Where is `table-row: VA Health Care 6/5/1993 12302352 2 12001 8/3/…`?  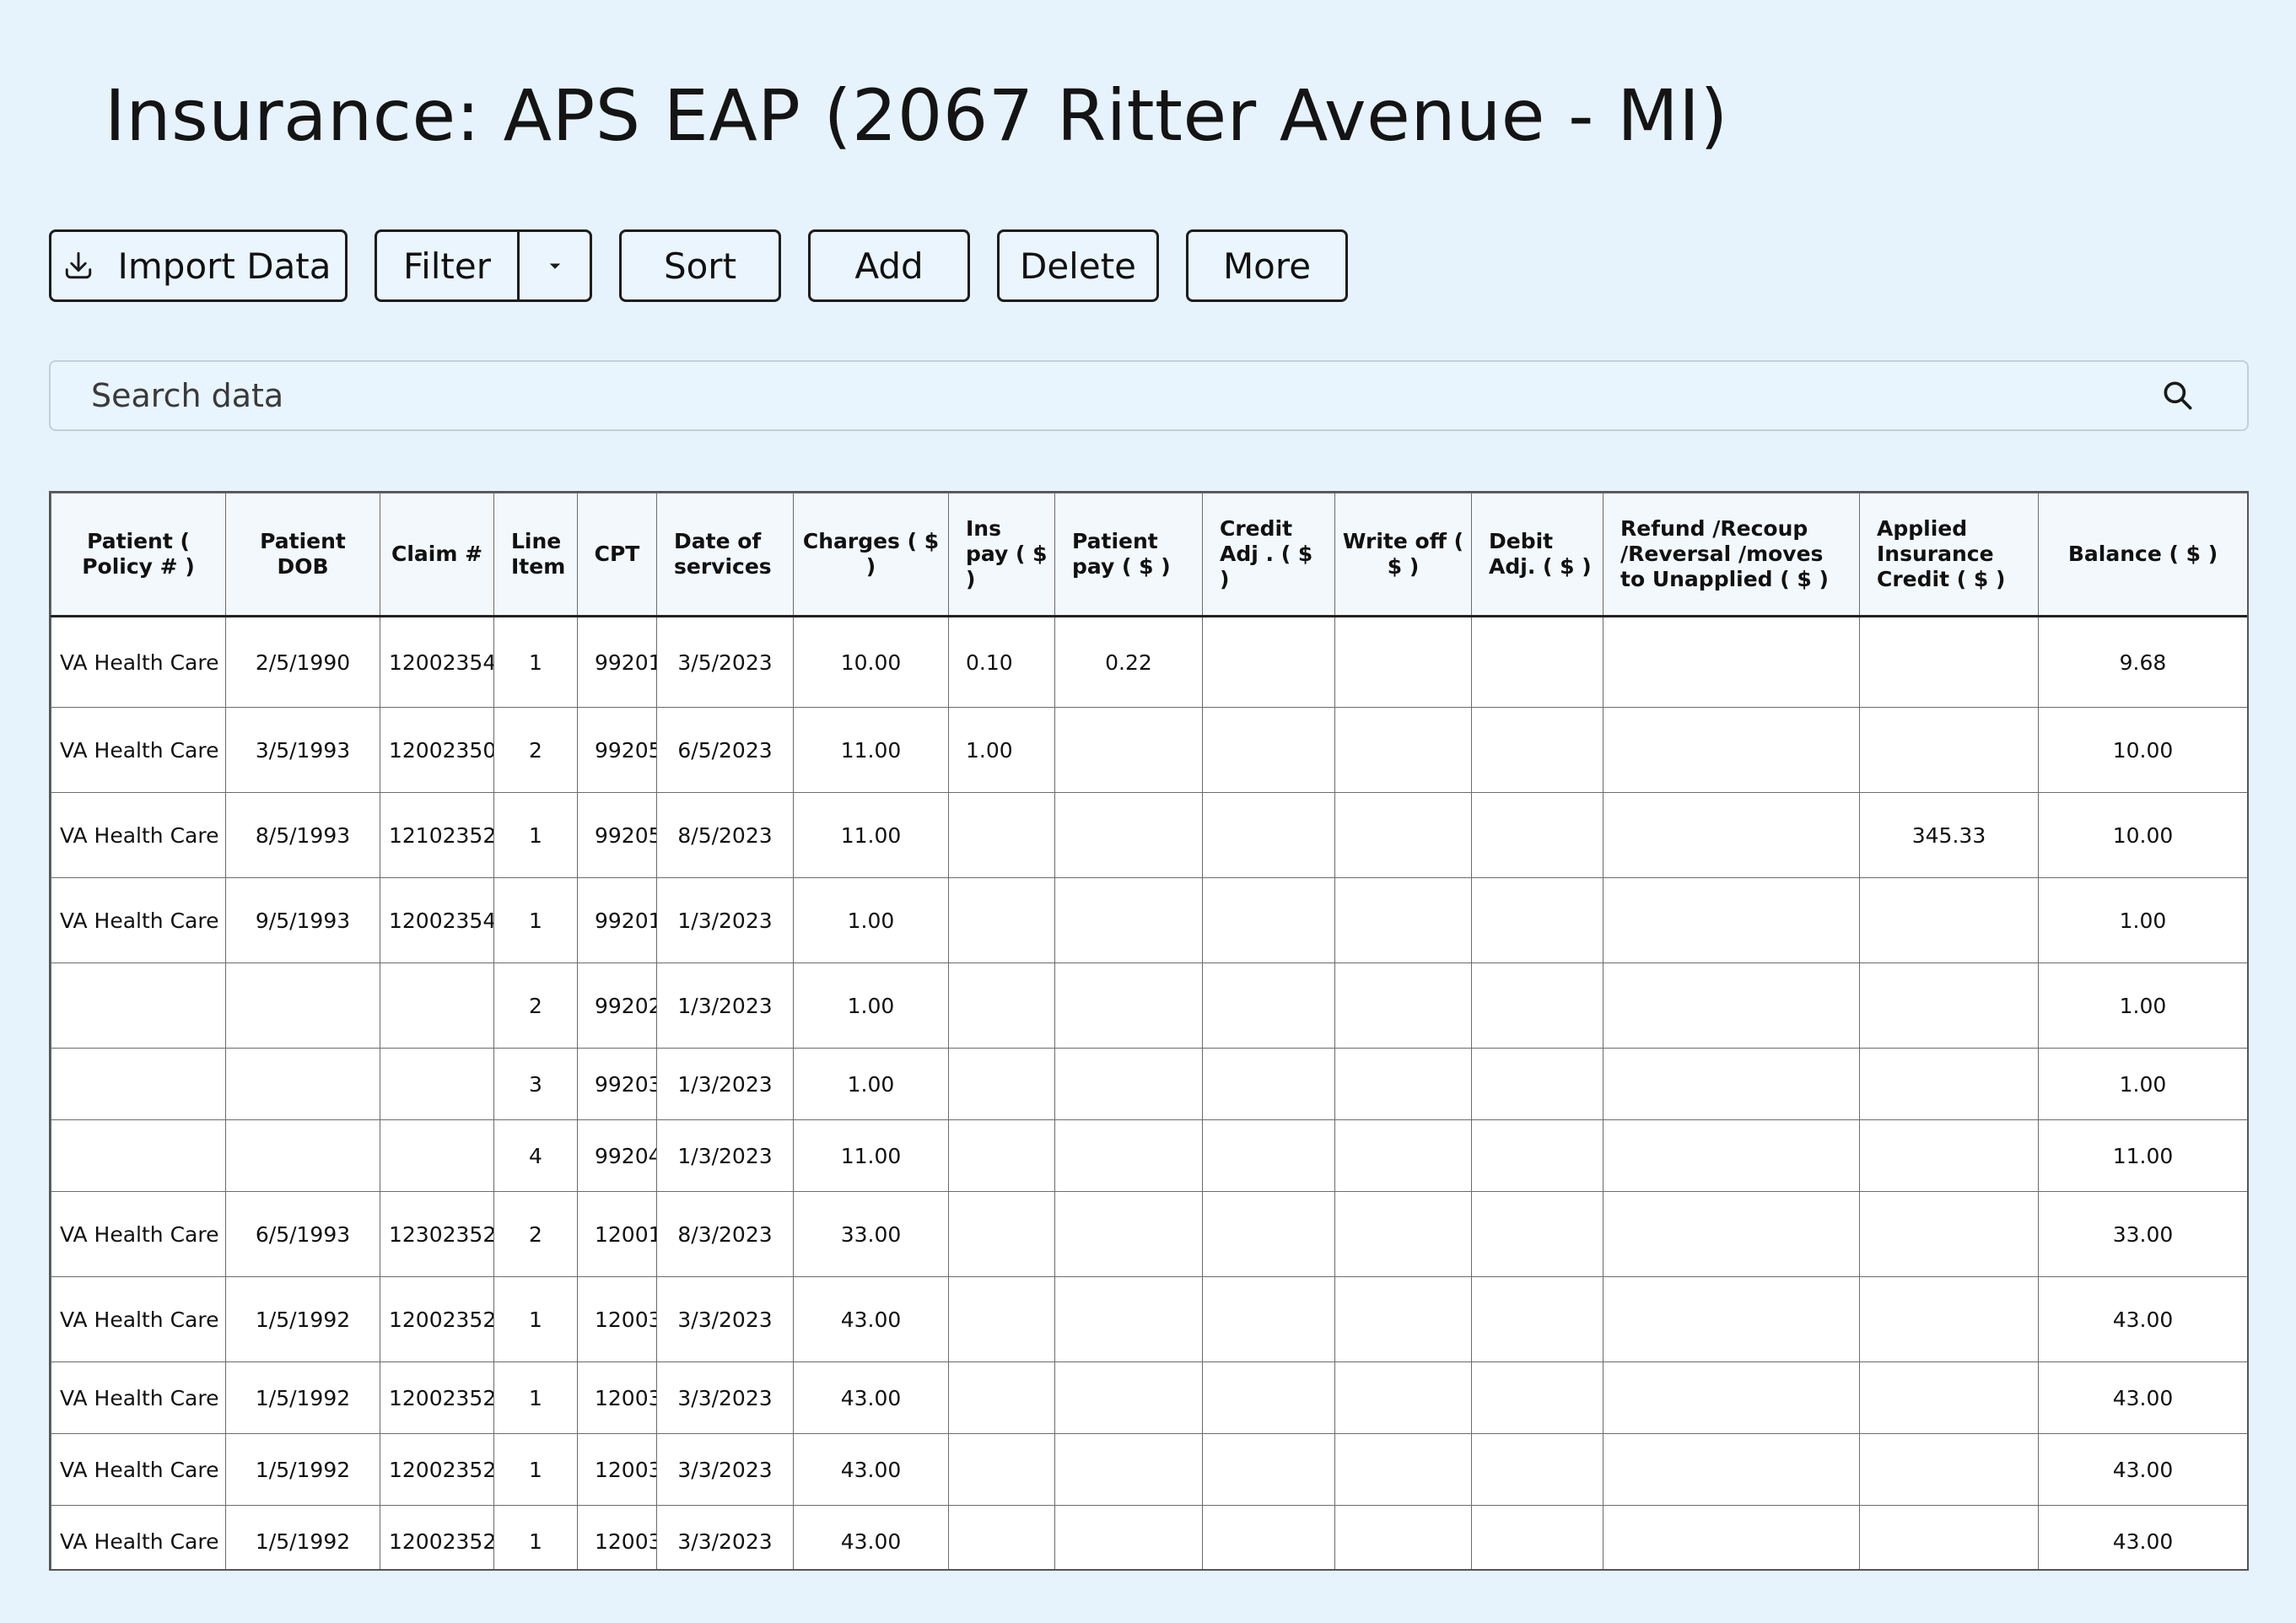
table-row: VA Health Care 6/5/1993 12302352 2 12001 8/3/… is located at coordinates (1149, 1234).